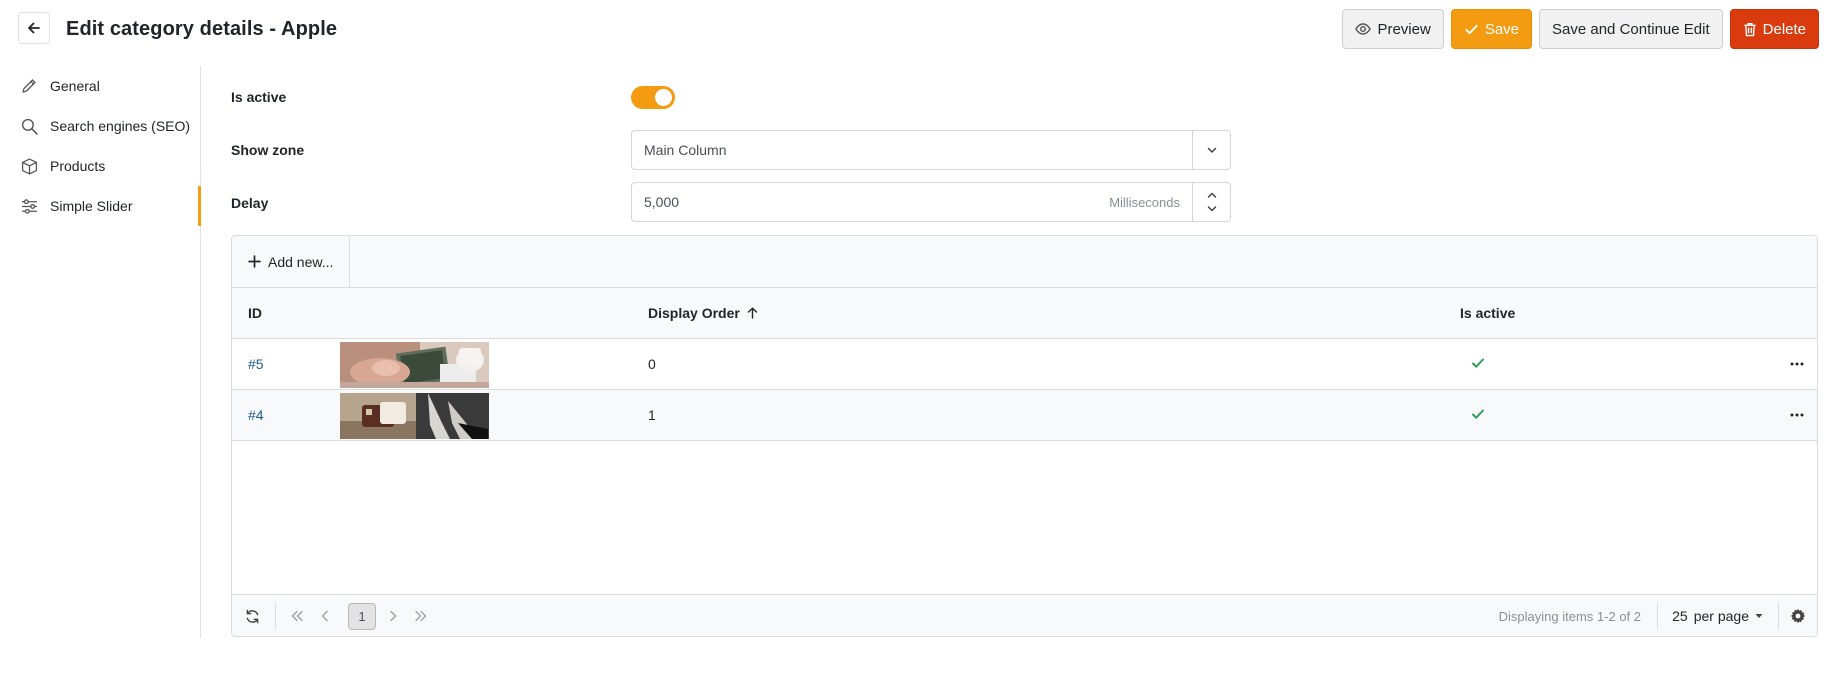 This screenshot has height=688, width=1826. I want to click on trash-icon, so click(1750, 29).